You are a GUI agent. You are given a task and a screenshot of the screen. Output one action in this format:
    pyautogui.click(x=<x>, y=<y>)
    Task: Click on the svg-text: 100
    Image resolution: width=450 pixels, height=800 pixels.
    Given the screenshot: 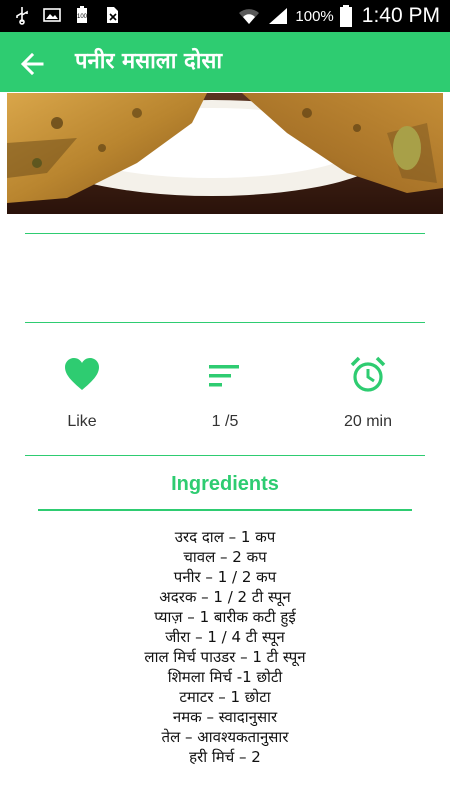 What is the action you would take?
    pyautogui.click(x=82, y=17)
    